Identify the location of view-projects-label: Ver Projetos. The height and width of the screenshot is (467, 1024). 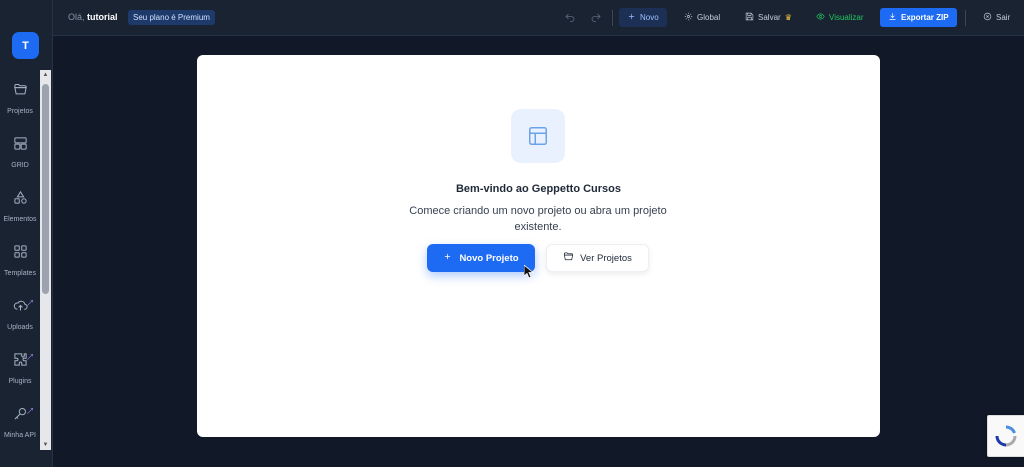
(606, 258).